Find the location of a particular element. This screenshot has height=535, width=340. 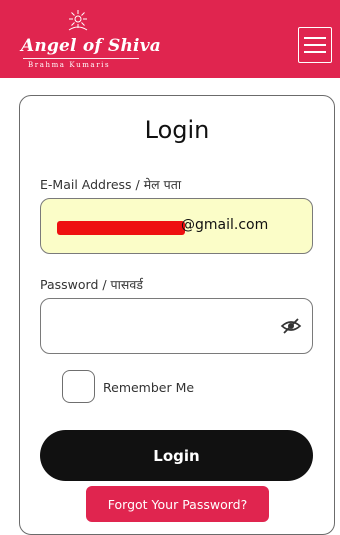

login-title: Login is located at coordinates (177, 130).